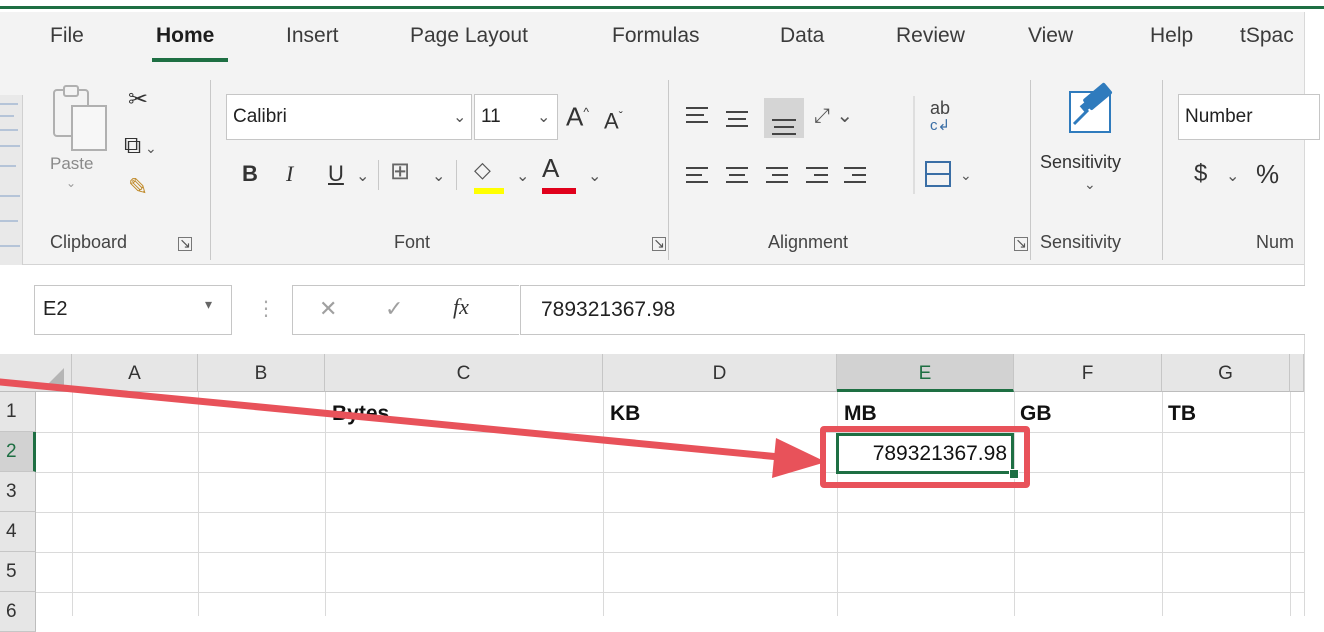 This screenshot has width=1324, height=632. Describe the element at coordinates (260, 116) in the screenshot. I see `font-name-value: Calibri` at that location.